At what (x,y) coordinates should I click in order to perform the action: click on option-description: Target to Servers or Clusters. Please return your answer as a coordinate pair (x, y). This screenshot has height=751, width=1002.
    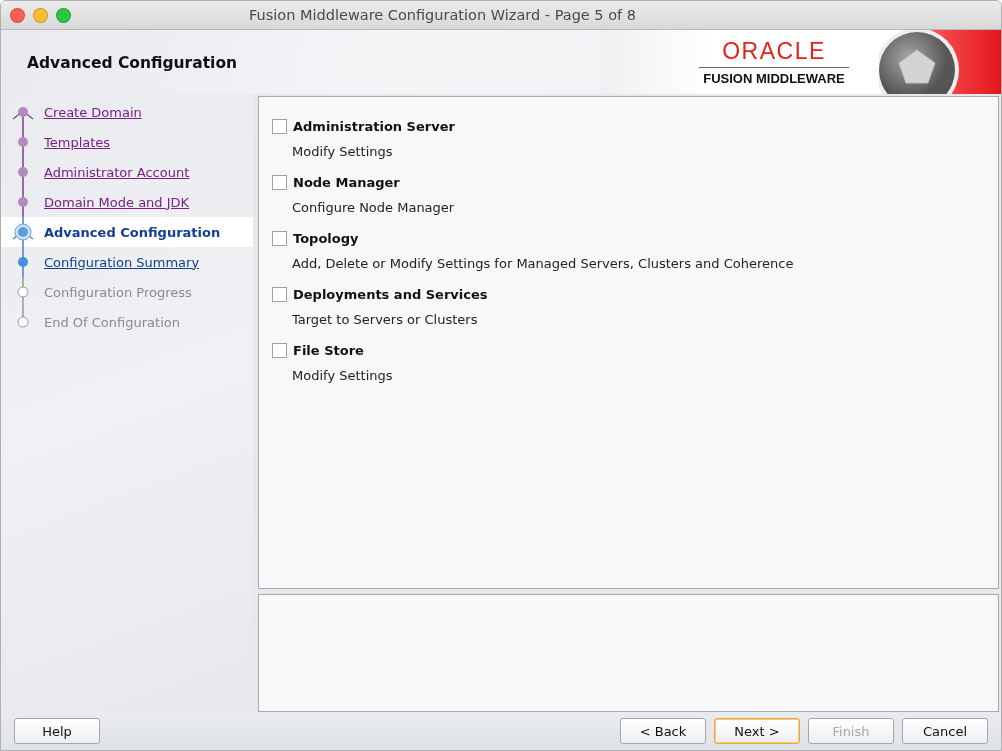
    Looking at the image, I should click on (385, 319).